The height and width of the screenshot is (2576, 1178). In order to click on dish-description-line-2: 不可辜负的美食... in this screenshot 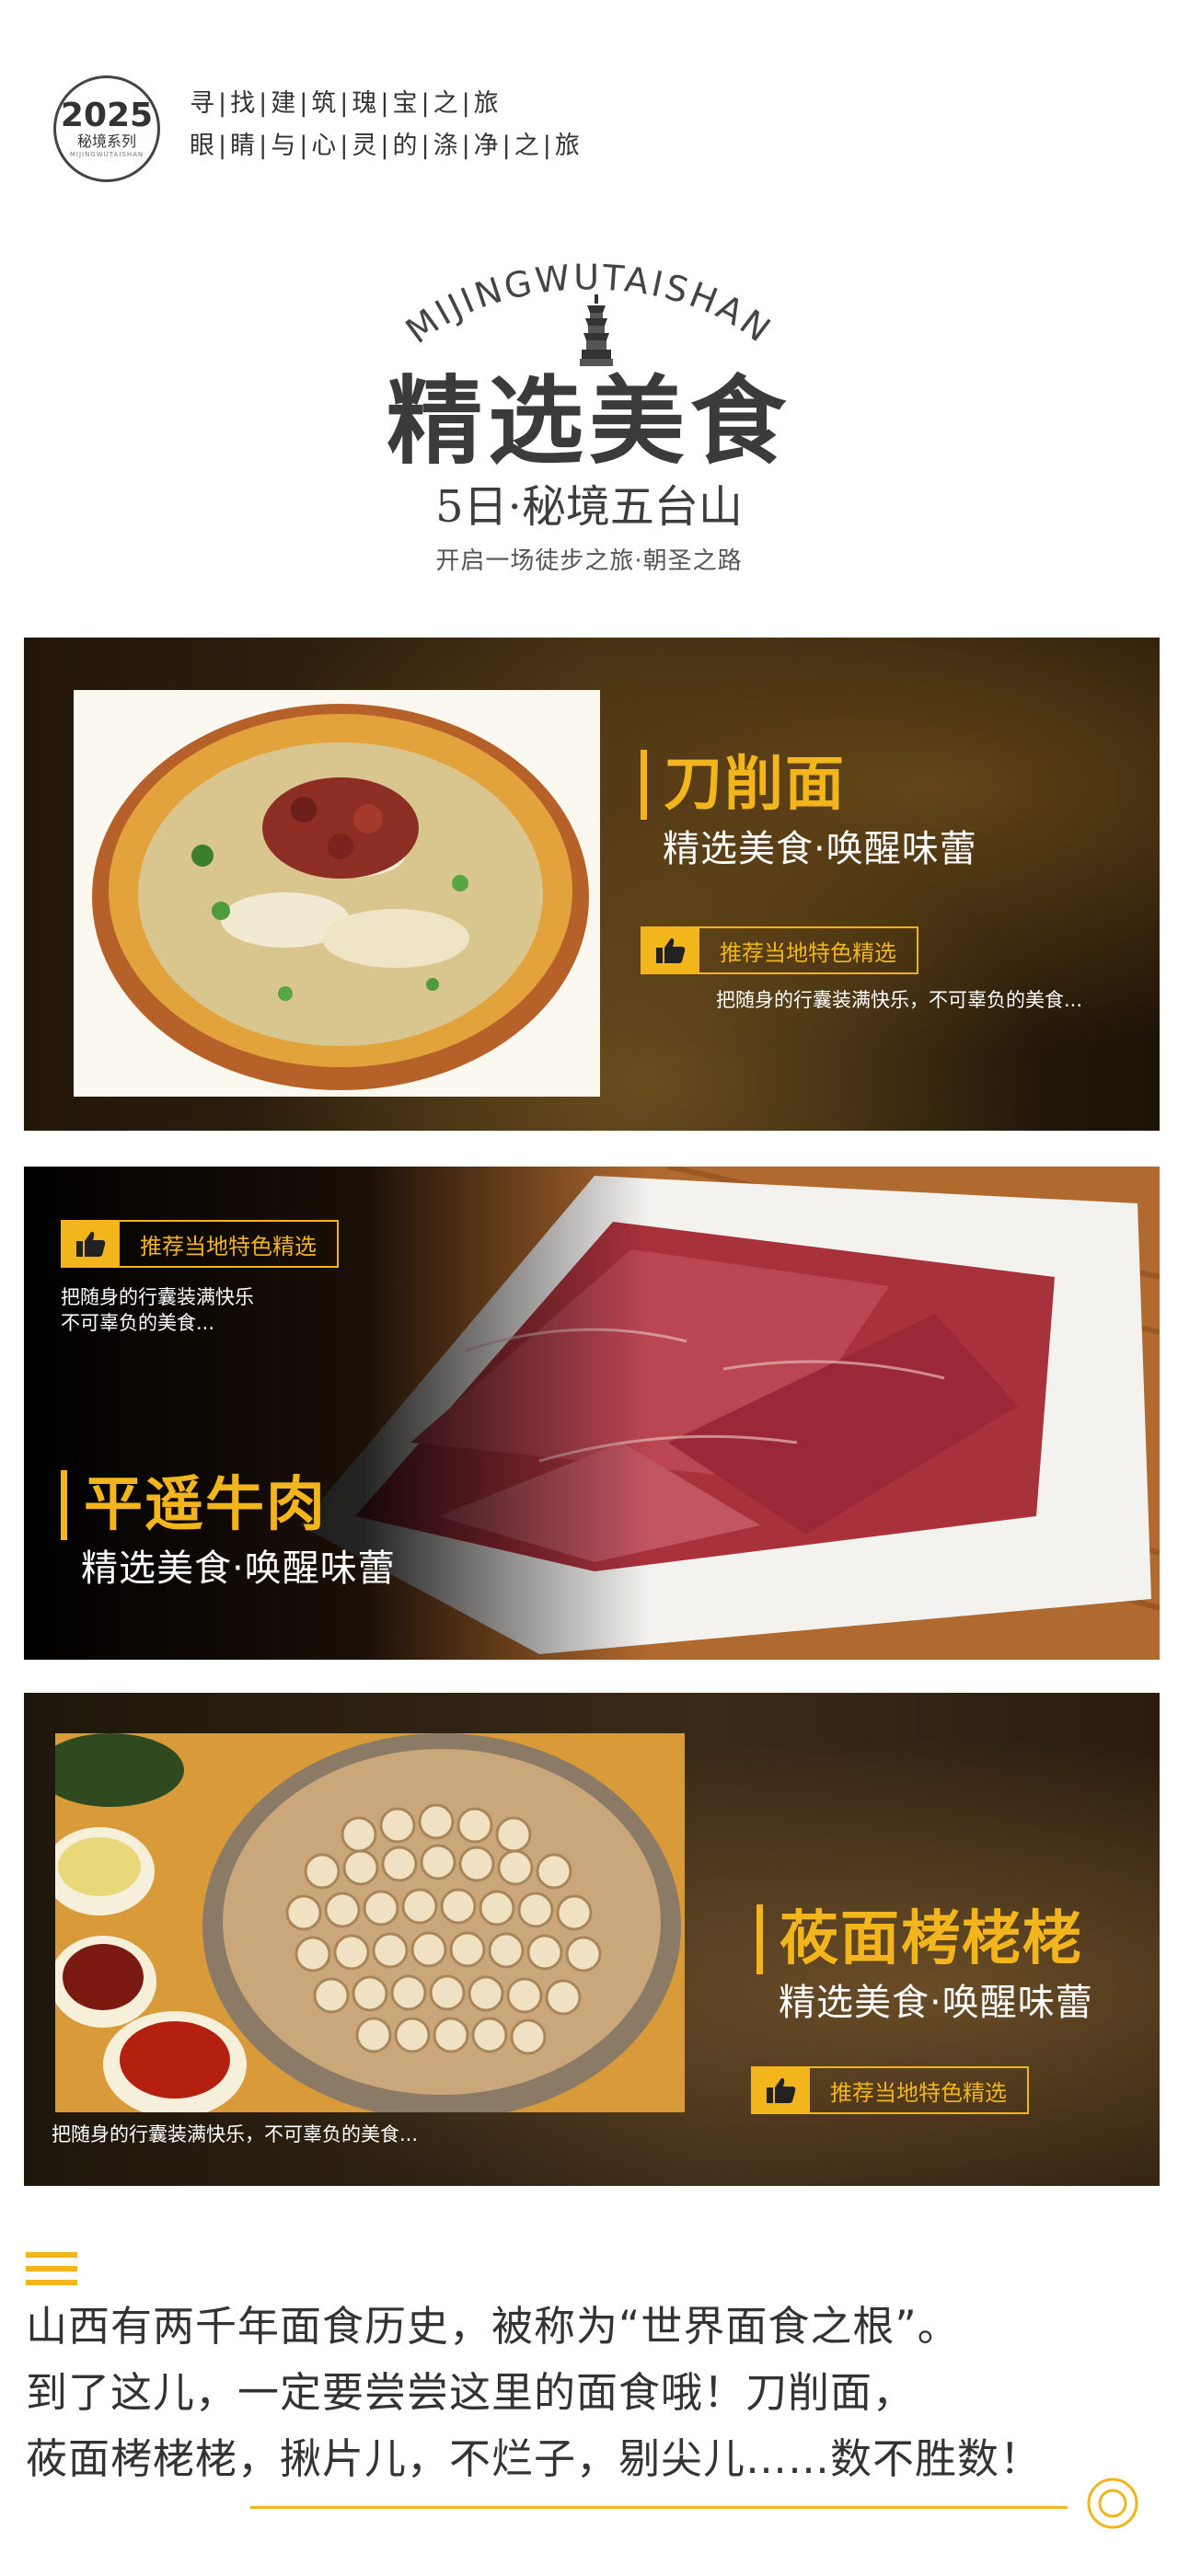, I will do `click(138, 1323)`.